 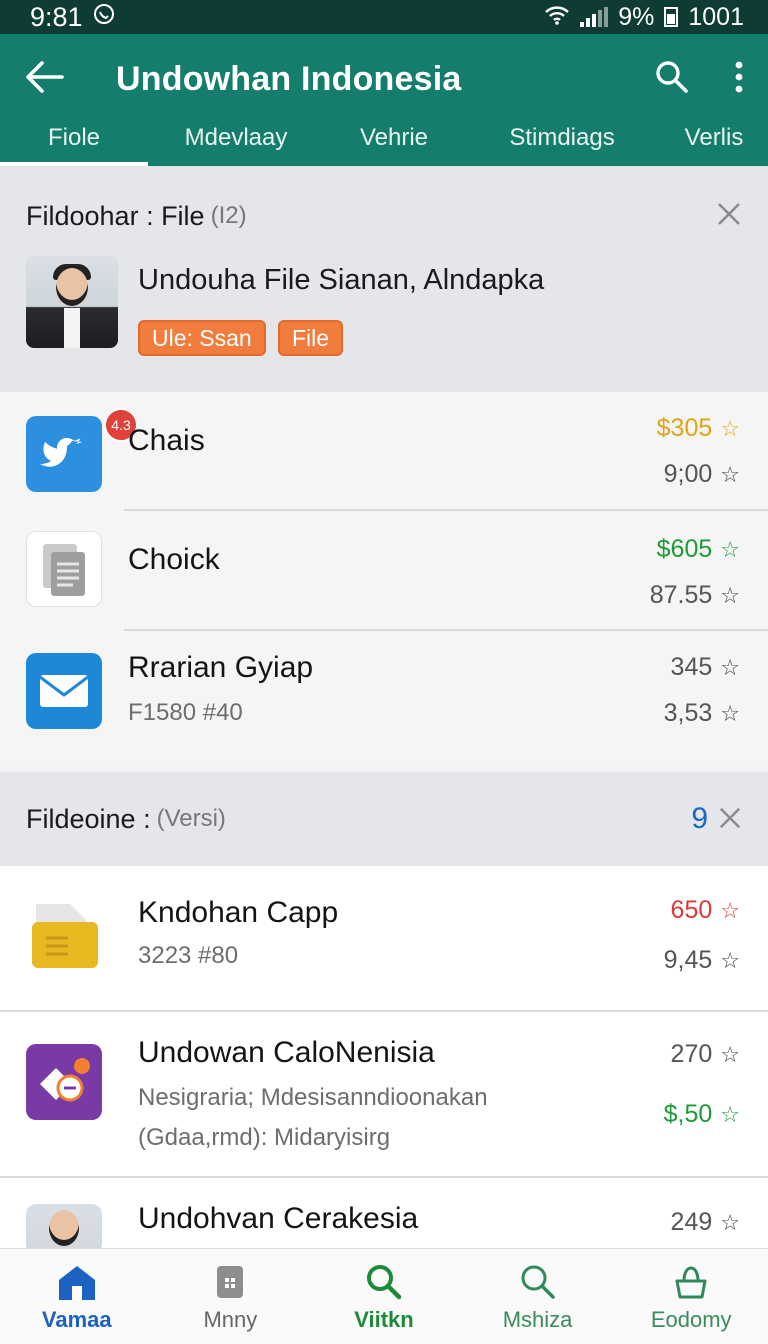 I want to click on mail-icon, so click(x=64, y=691).